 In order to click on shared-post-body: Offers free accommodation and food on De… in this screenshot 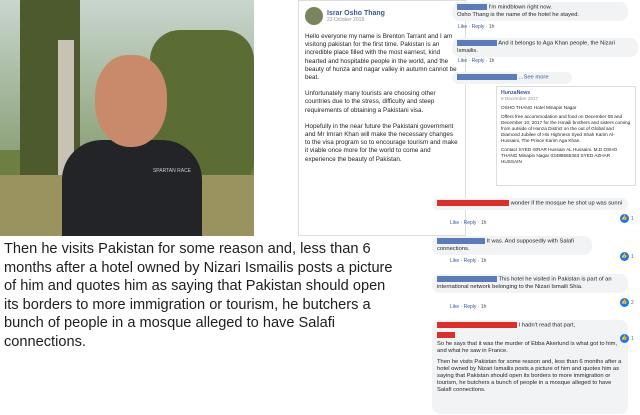, I will do `click(566, 128)`.